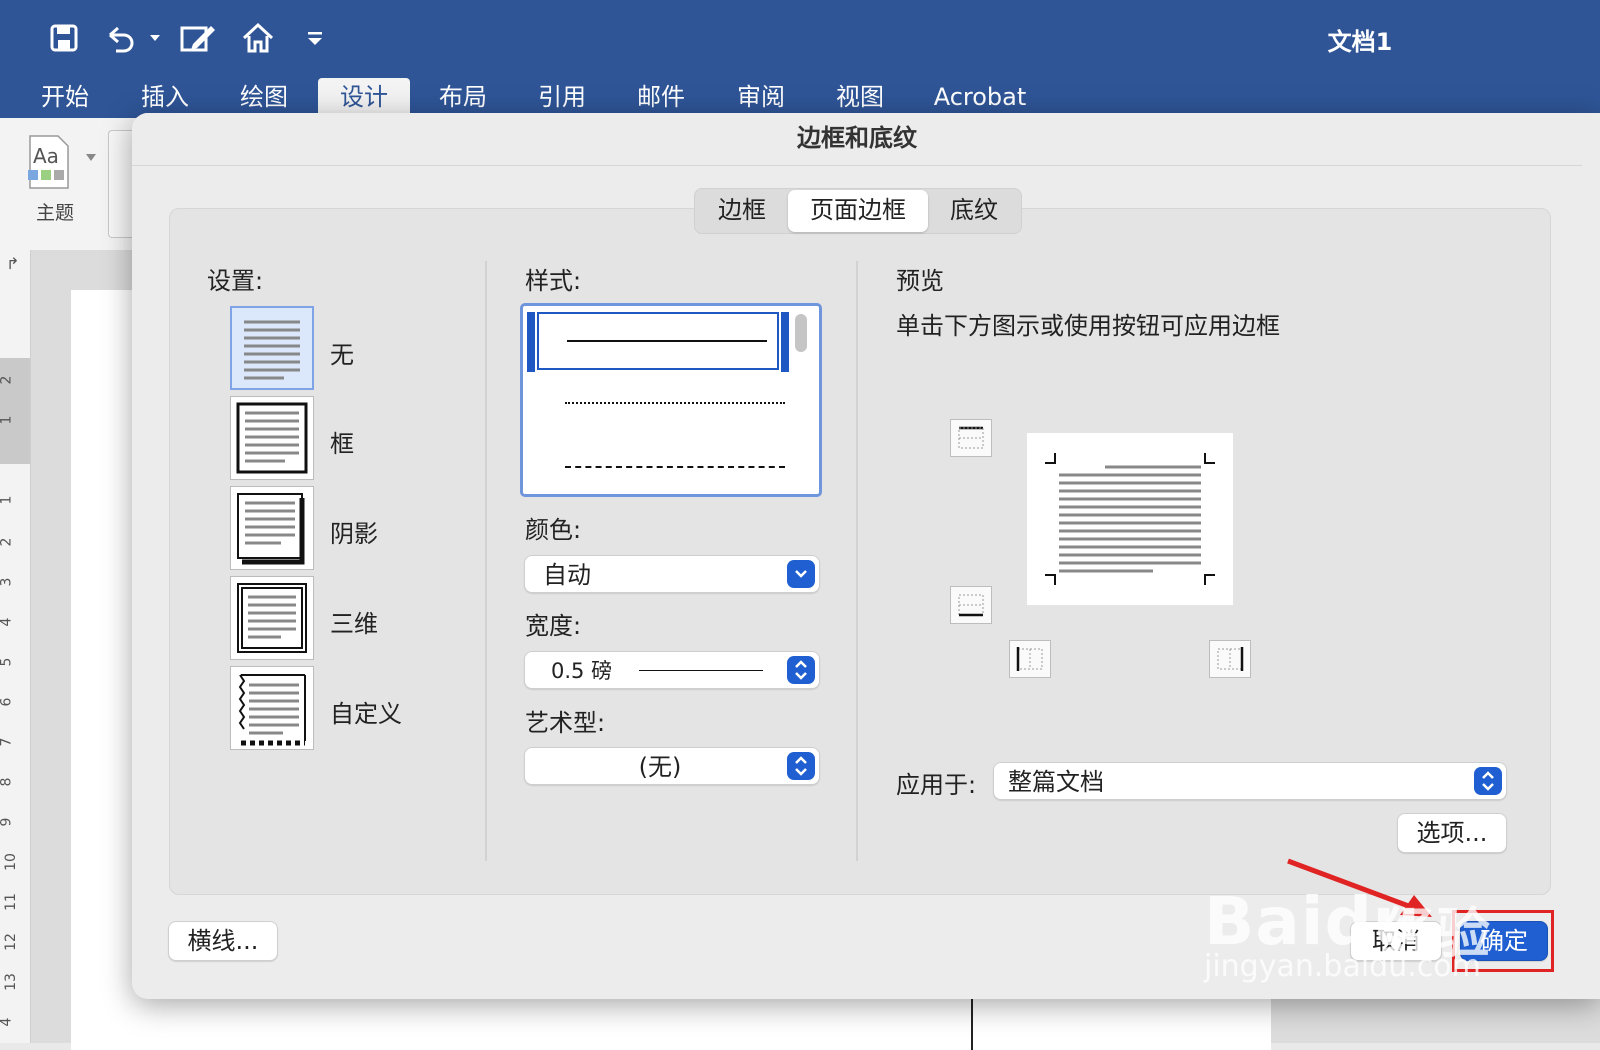 The height and width of the screenshot is (1050, 1600). I want to click on width-dropdown: 0.5 磅, so click(672, 670).